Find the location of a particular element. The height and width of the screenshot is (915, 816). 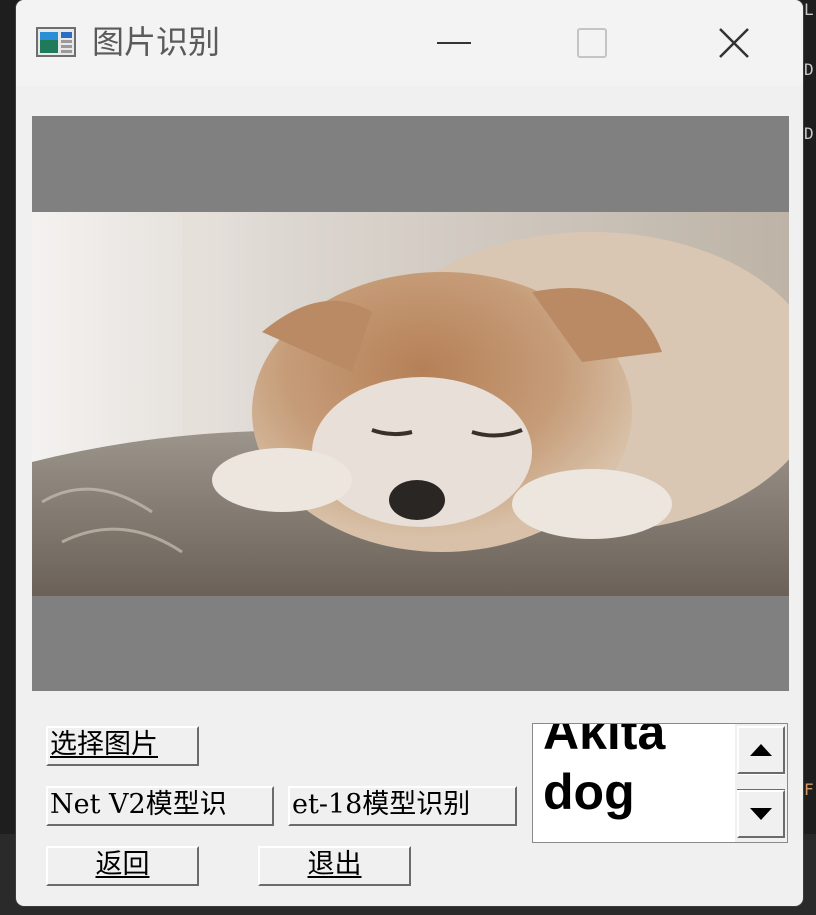

scroll-down-arrow-icon is located at coordinates (761, 814).